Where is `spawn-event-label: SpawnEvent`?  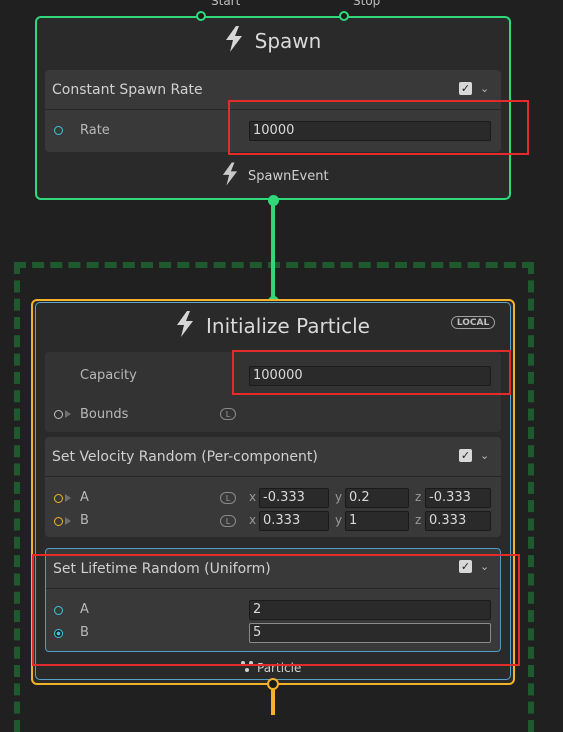
spawn-event-label: SpawnEvent is located at coordinates (288, 176).